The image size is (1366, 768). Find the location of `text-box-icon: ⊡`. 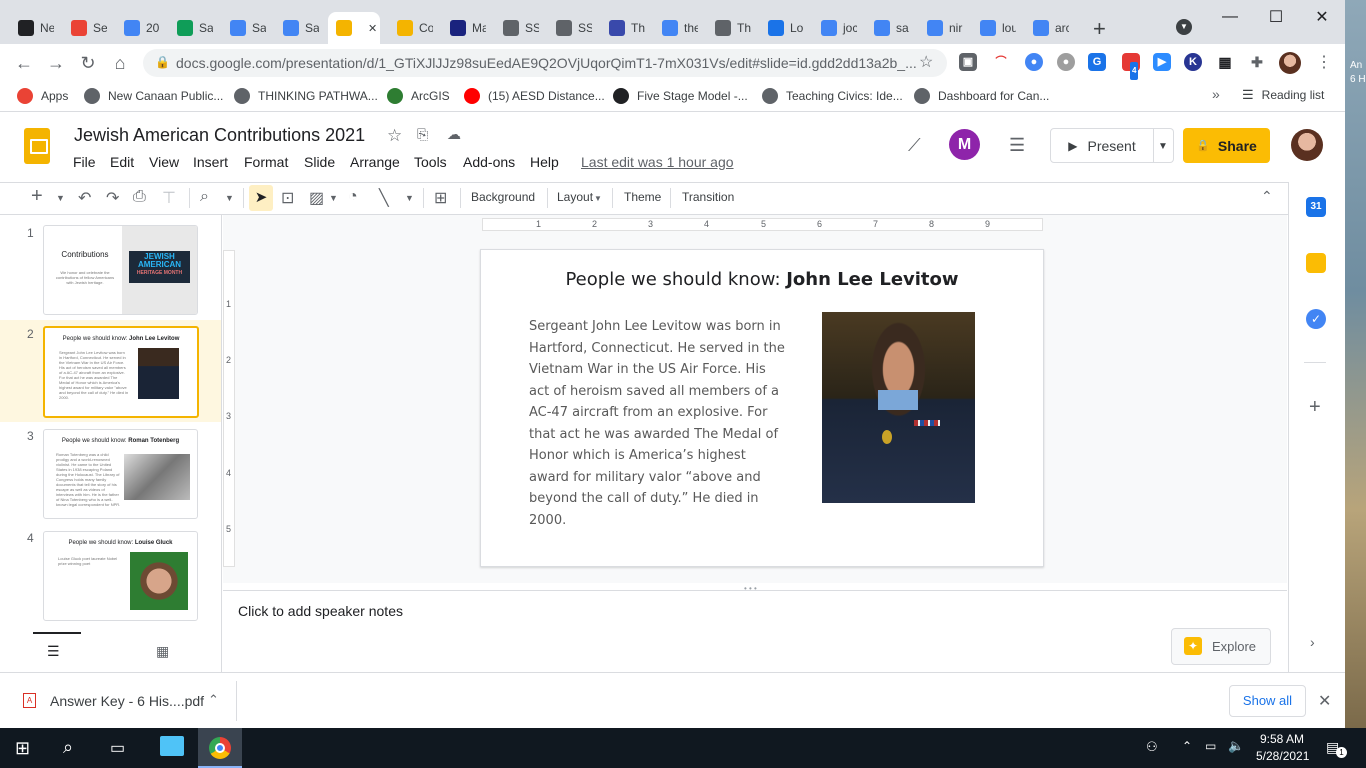

text-box-icon: ⊡ is located at coordinates (287, 198).